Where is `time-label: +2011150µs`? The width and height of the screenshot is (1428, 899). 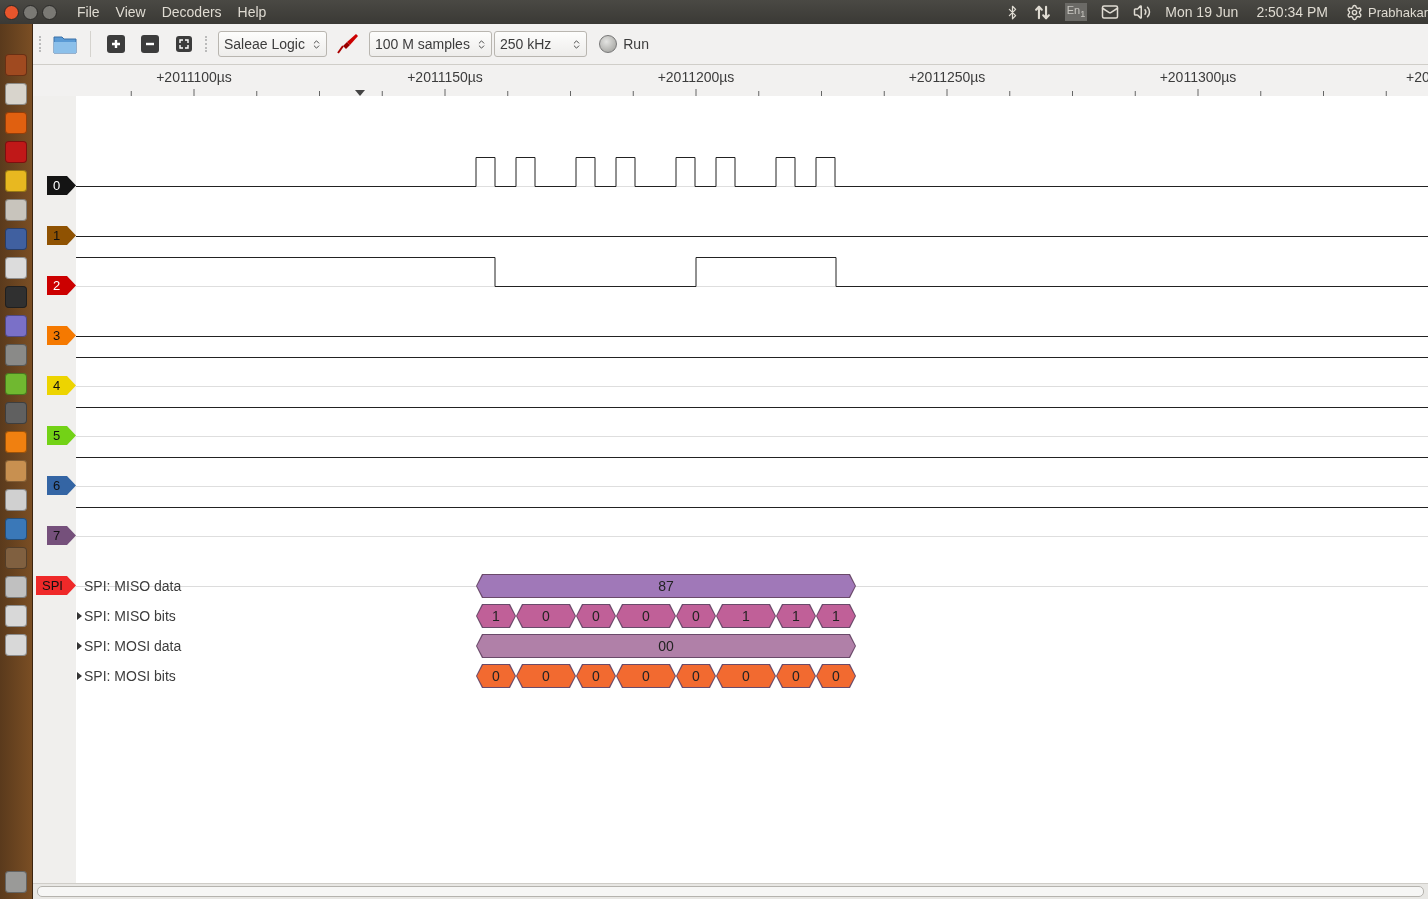 time-label: +2011150µs is located at coordinates (445, 77).